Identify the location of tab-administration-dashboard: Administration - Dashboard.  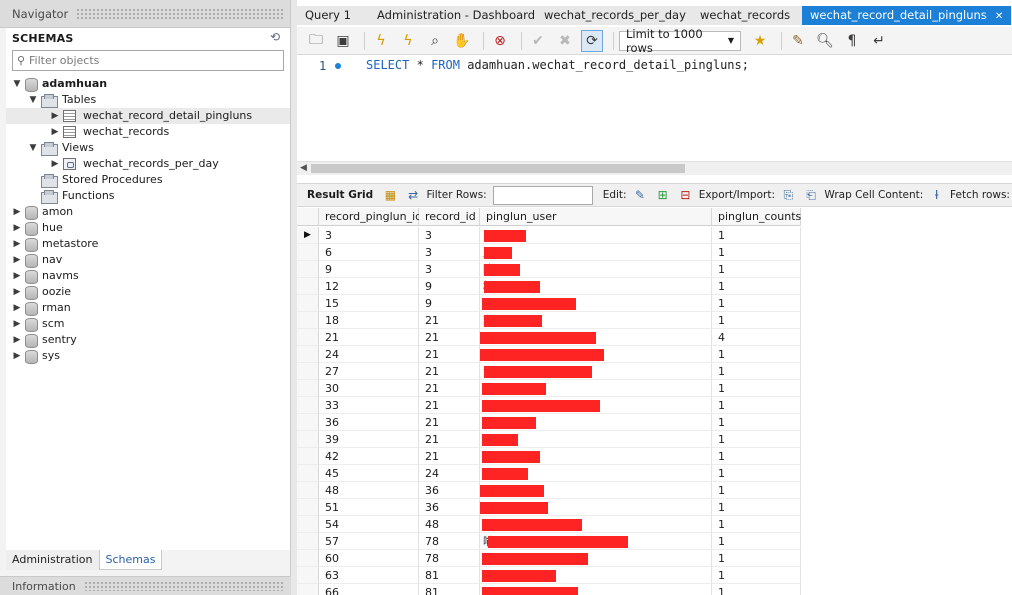
(452, 15).